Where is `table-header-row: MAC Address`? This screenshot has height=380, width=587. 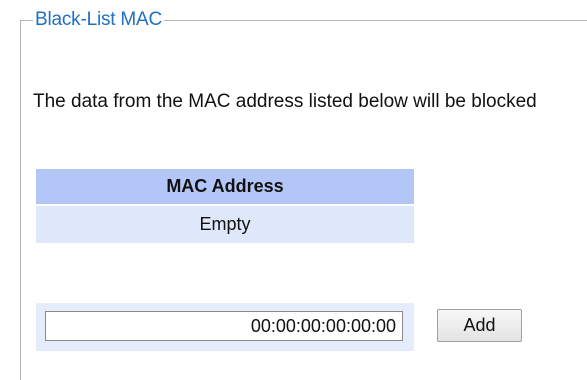
table-header-row: MAC Address is located at coordinates (225, 187).